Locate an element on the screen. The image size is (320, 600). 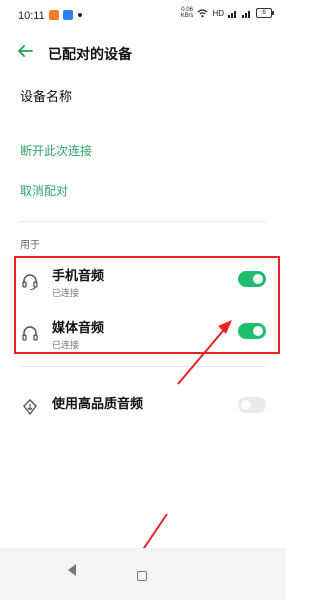
nav-home-icon is located at coordinates (142, 576).